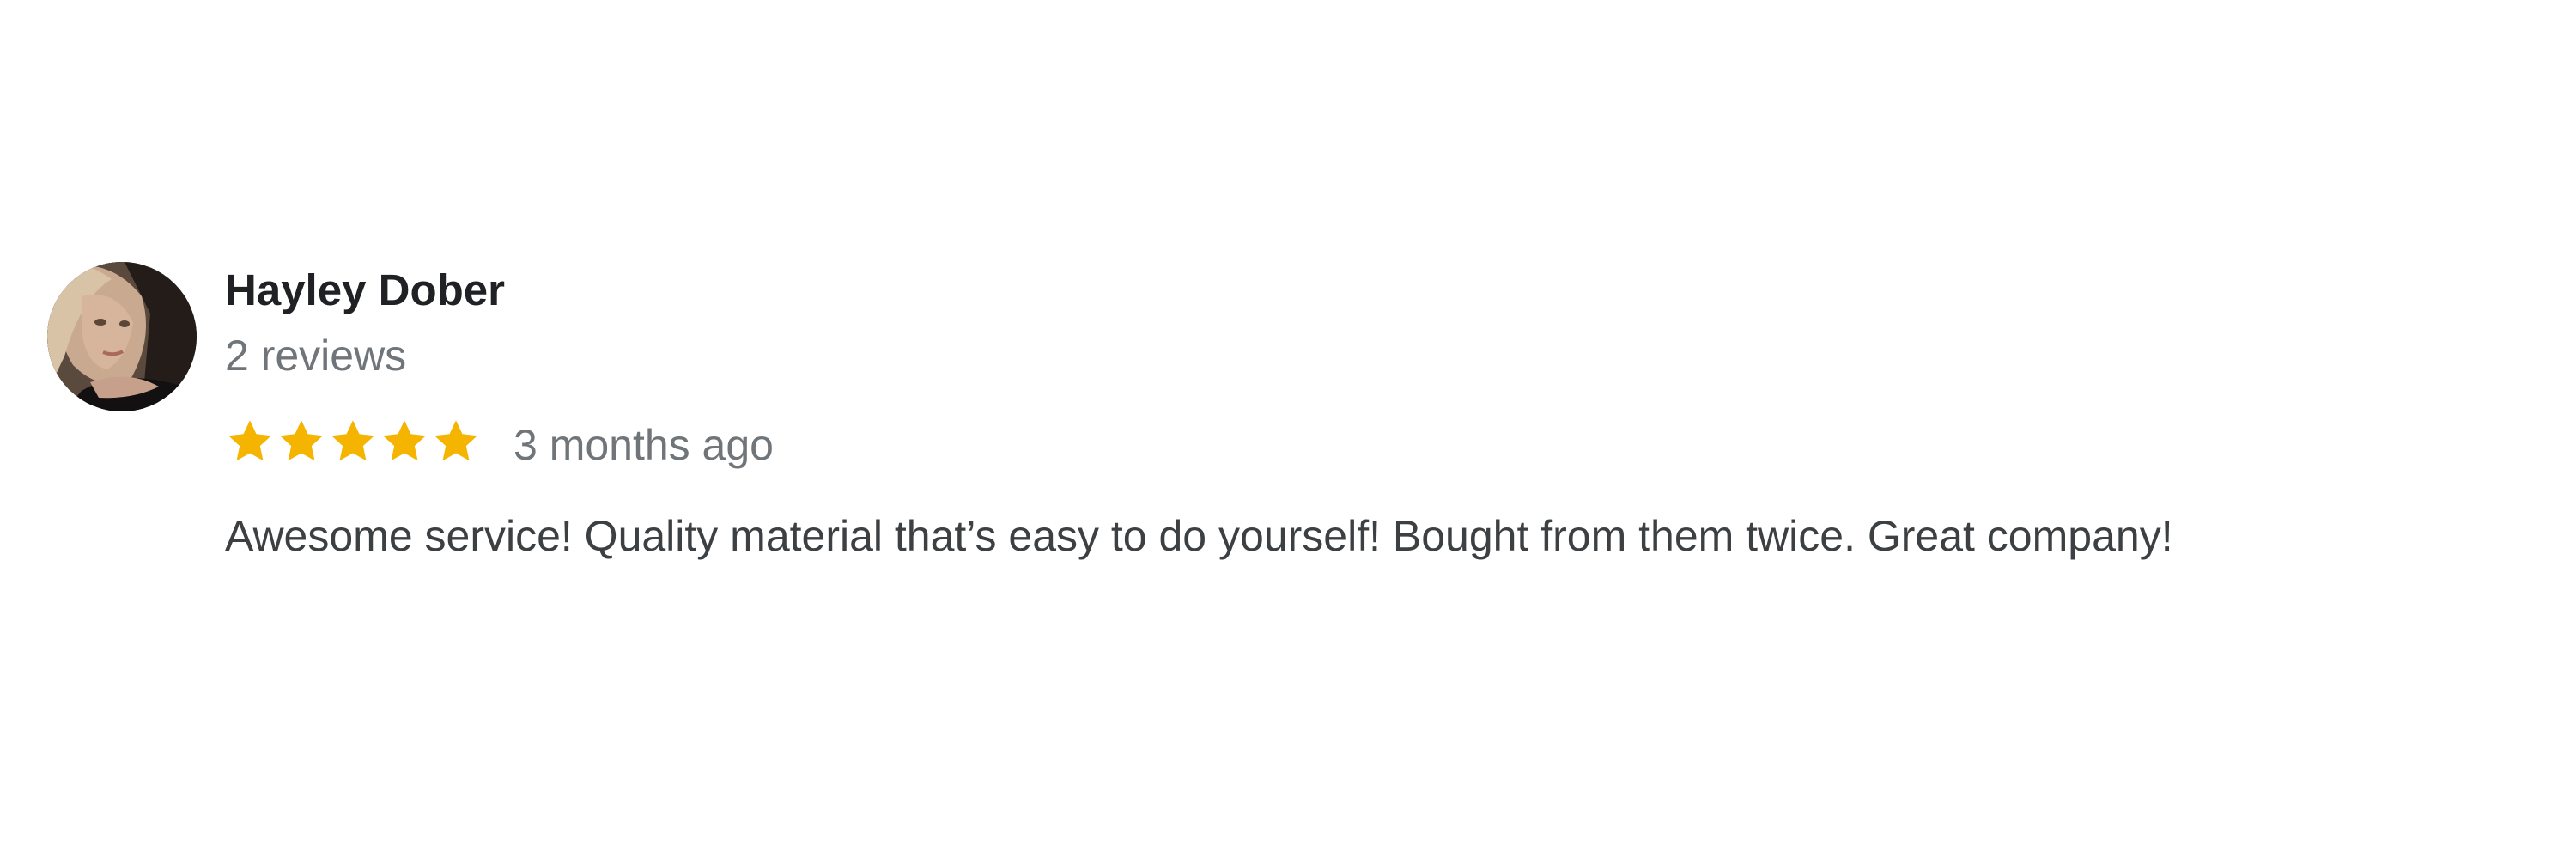 Image resolution: width=2576 pixels, height=859 pixels. I want to click on review-time: 3 months ago, so click(643, 445).